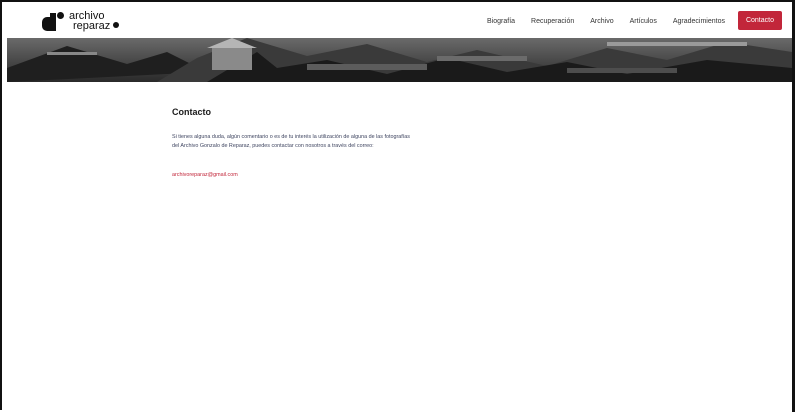 The height and width of the screenshot is (412, 795). Describe the element at coordinates (92, 26) in the screenshot. I see `logo-line-2: reparaz` at that location.